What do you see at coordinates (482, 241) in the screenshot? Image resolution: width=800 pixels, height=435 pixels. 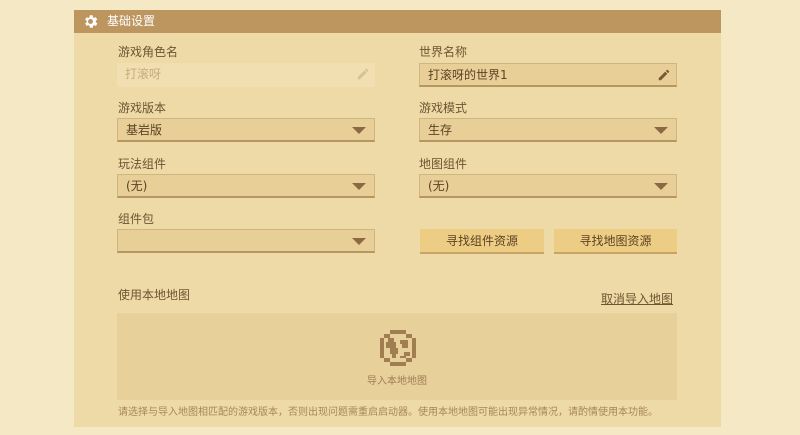 I see `find-component-resources-button: 寻找组件资源` at bounding box center [482, 241].